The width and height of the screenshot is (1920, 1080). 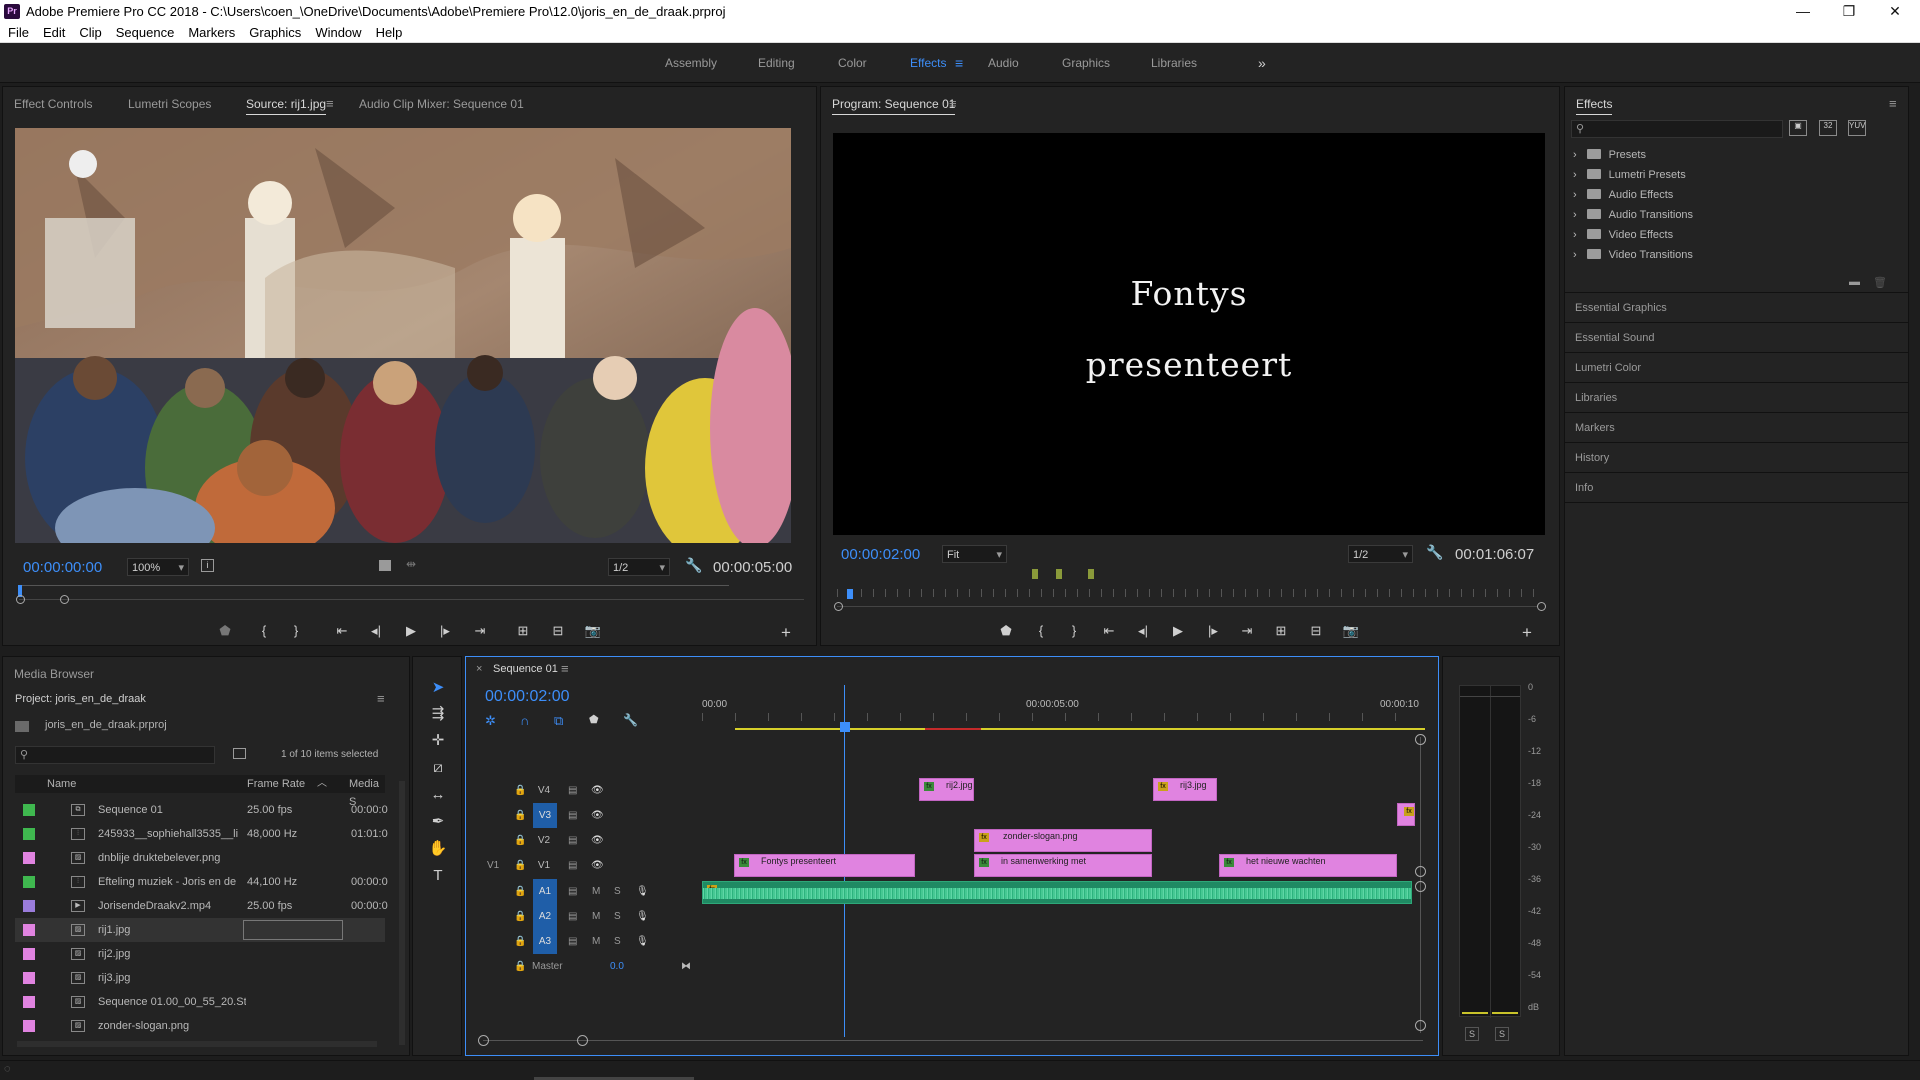 What do you see at coordinates (200, 978) in the screenshot?
I see `project-item: ▨ rij3.jpg` at bounding box center [200, 978].